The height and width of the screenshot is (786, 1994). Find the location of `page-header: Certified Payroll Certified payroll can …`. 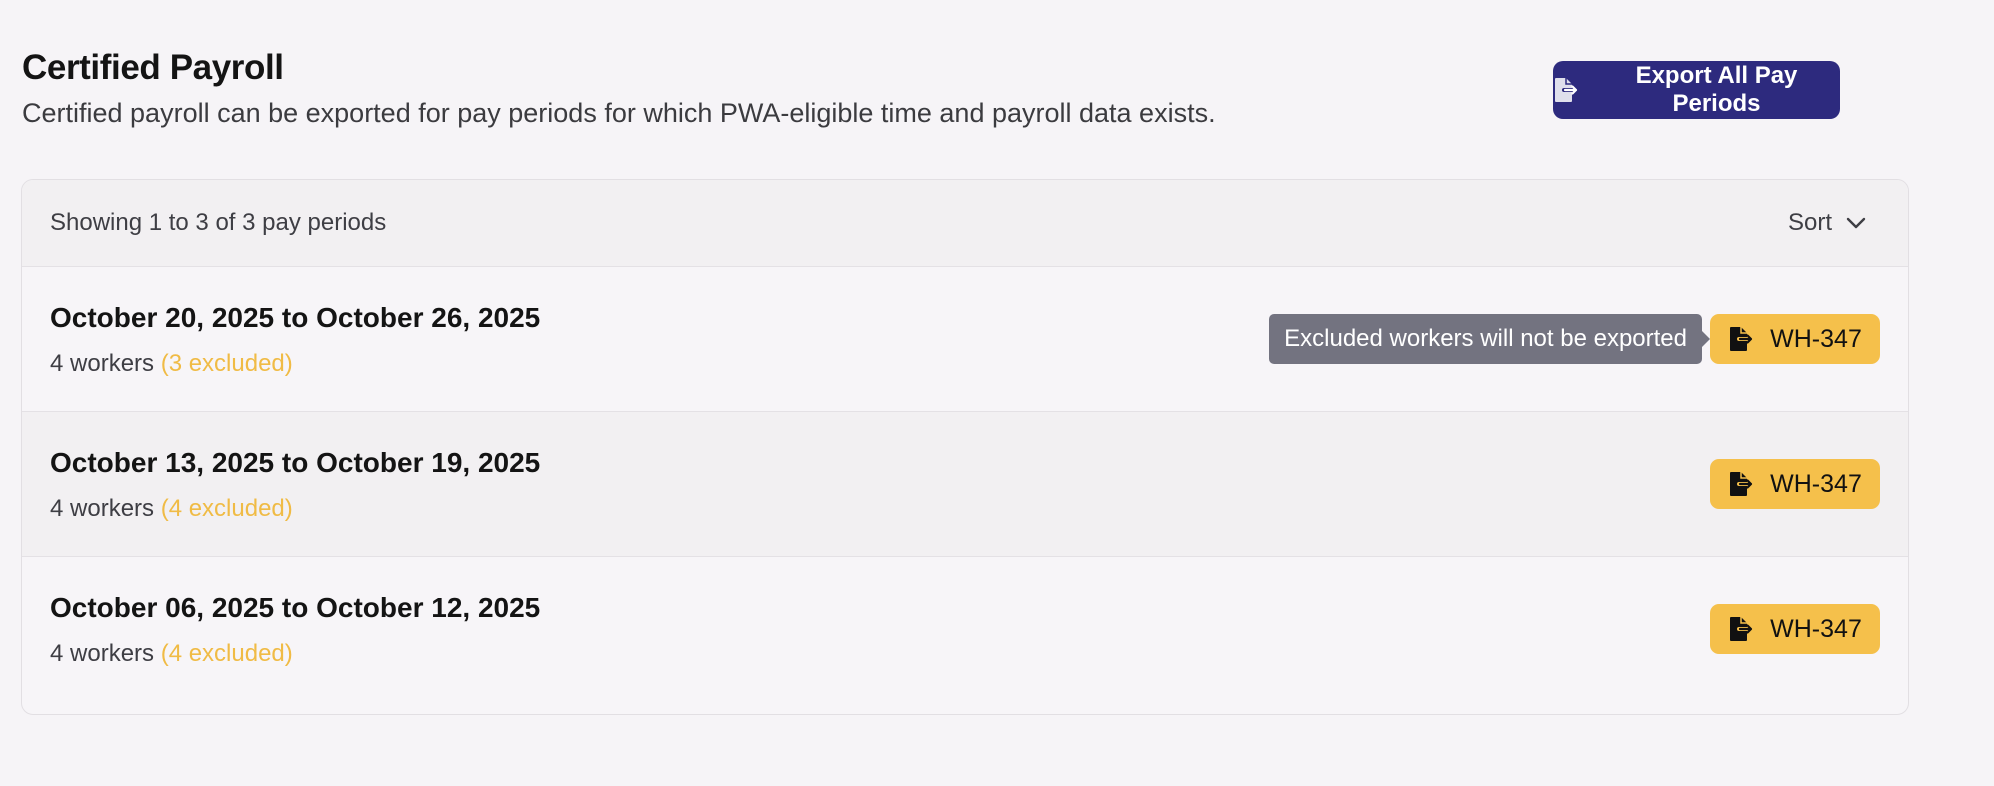

page-header: Certified Payroll Certified payroll can … is located at coordinates (966, 91).